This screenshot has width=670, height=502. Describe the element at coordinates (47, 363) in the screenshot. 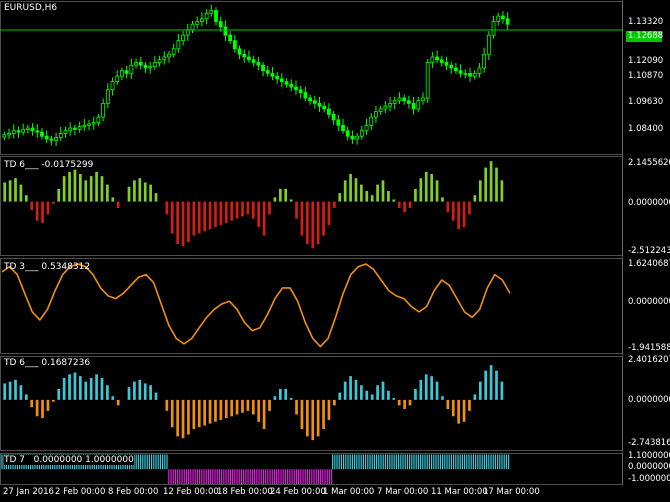

I see `td3-pane-title: TD 6___ 0.1687236` at that location.